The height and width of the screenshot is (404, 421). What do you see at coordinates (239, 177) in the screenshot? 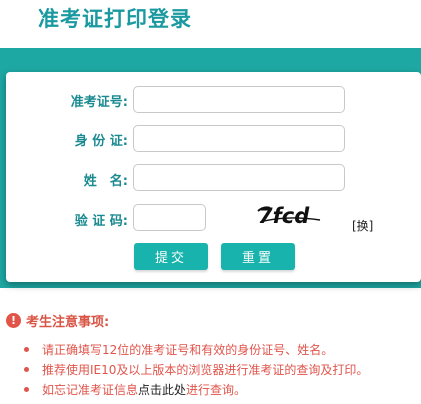
I see `name-input` at bounding box center [239, 177].